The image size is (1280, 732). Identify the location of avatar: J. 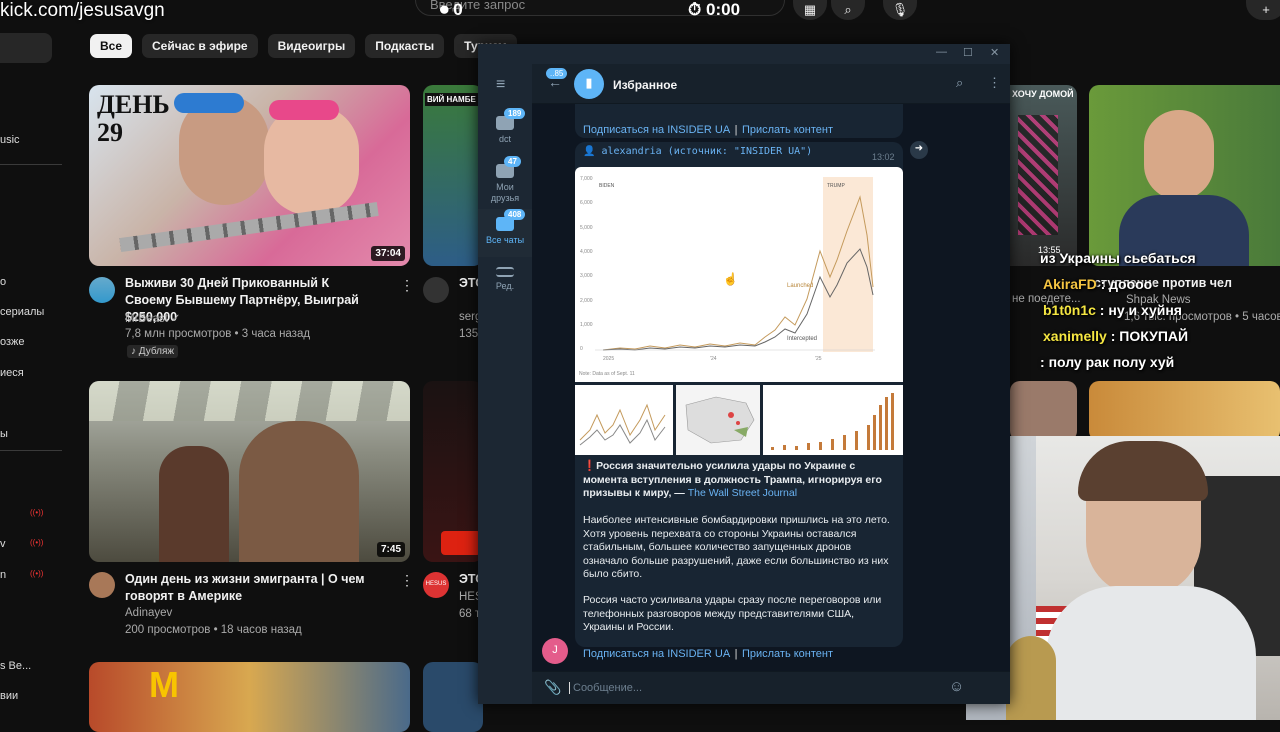
(555, 651).